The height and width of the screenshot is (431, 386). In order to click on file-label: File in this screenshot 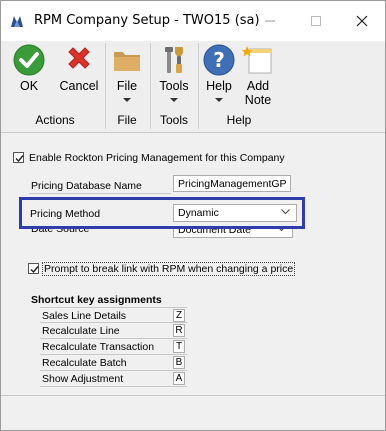, I will do `click(127, 86)`.